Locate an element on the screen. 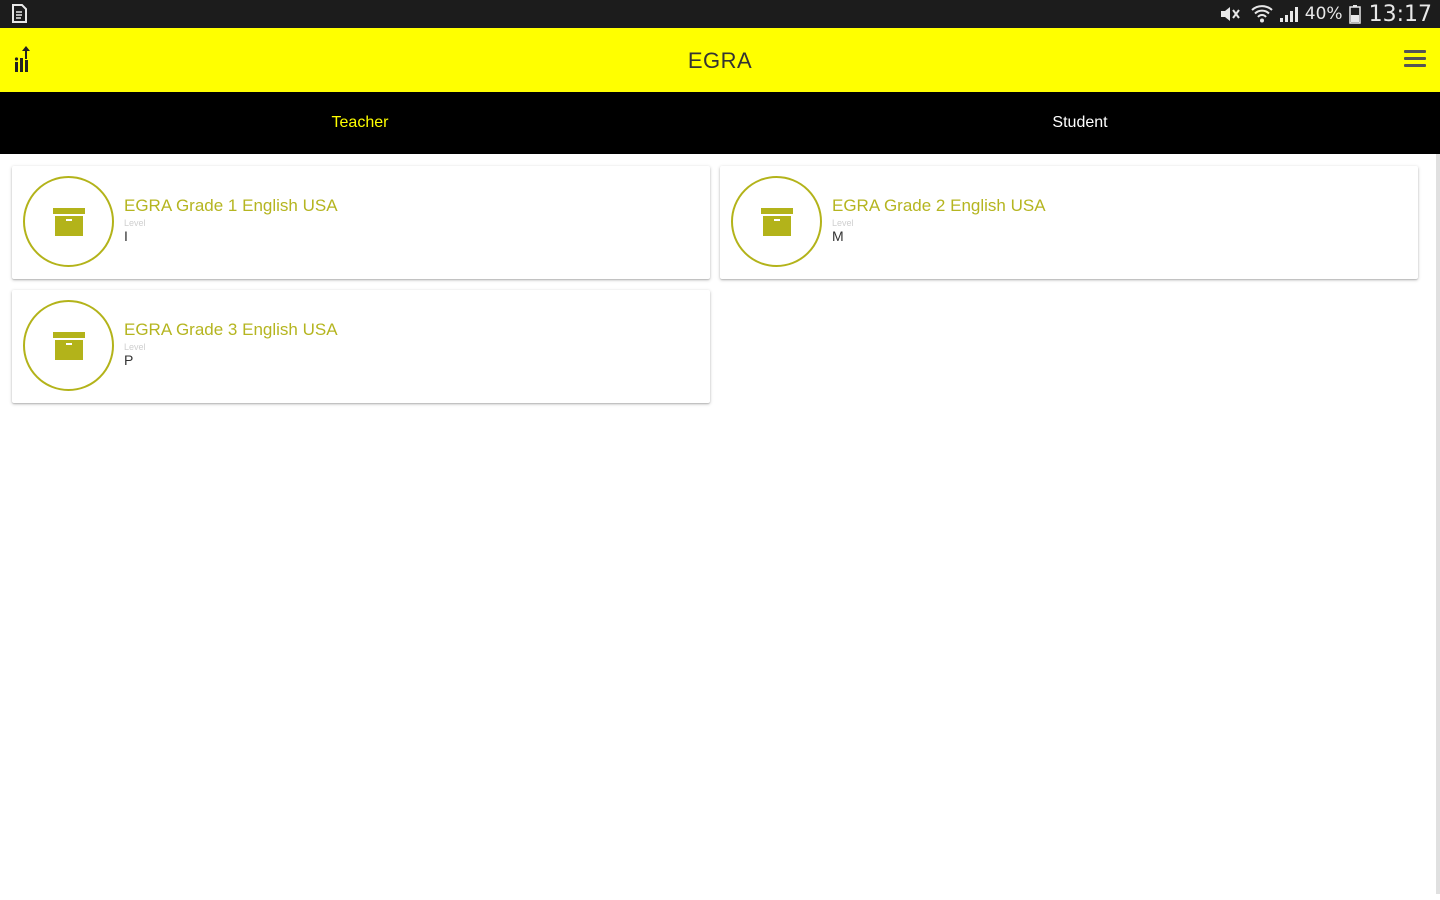 This screenshot has height=900, width=1440. tab-bar: Teacher Student is located at coordinates (720, 123).